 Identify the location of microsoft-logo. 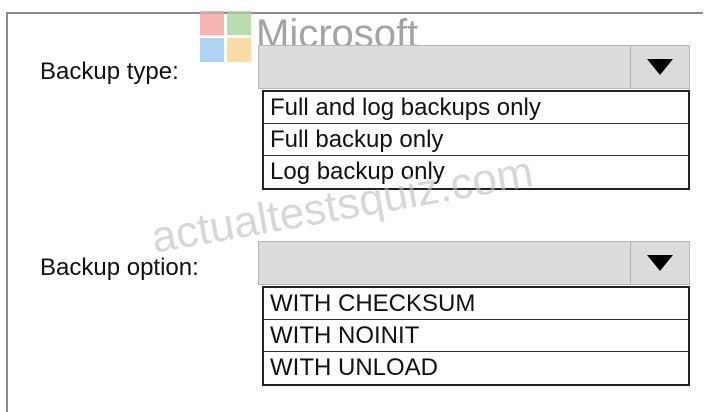
(225, 36).